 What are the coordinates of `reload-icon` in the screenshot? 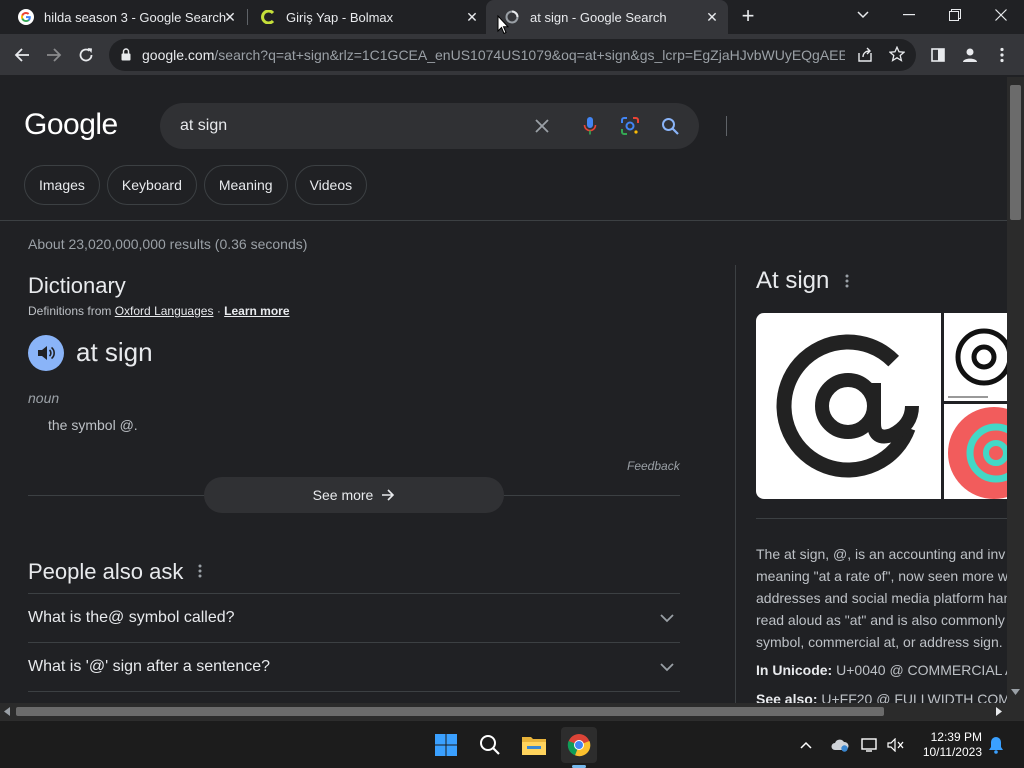 It's located at (86, 55).